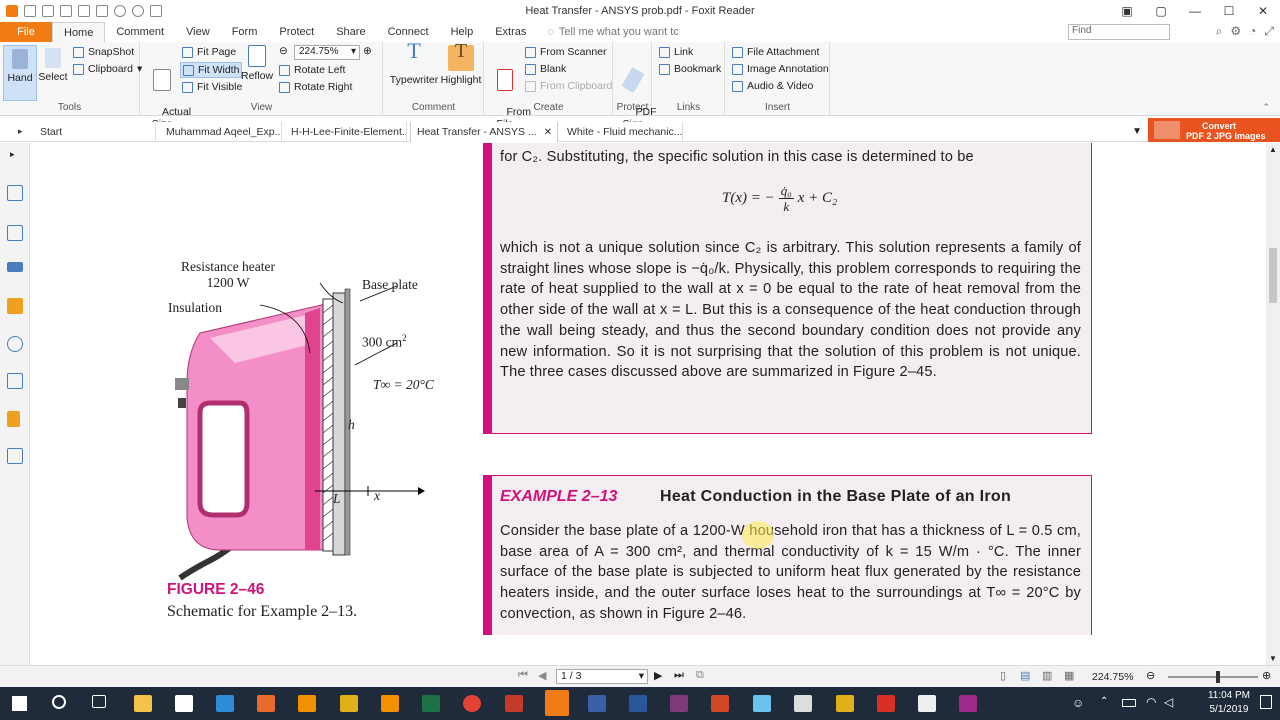 The width and height of the screenshot is (1280, 720). Describe the element at coordinates (53, 64) in the screenshot. I see `select-button: Select` at that location.